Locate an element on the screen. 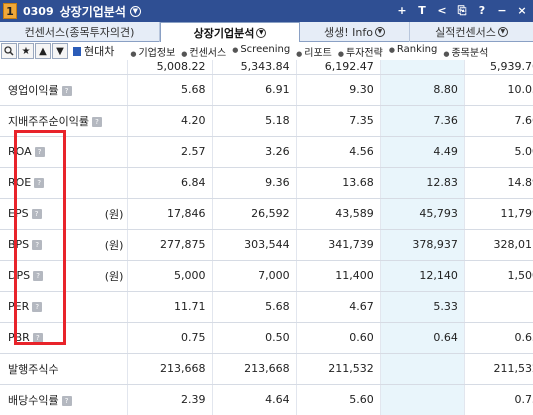  table-row: PBR? 0.75 0.50 0.60 0.64 0.63 is located at coordinates (266, 338).